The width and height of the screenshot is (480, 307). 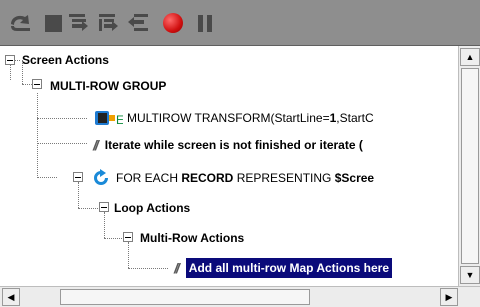 What do you see at coordinates (37, 84) in the screenshot?
I see `expand-toggle-multirow-group` at bounding box center [37, 84].